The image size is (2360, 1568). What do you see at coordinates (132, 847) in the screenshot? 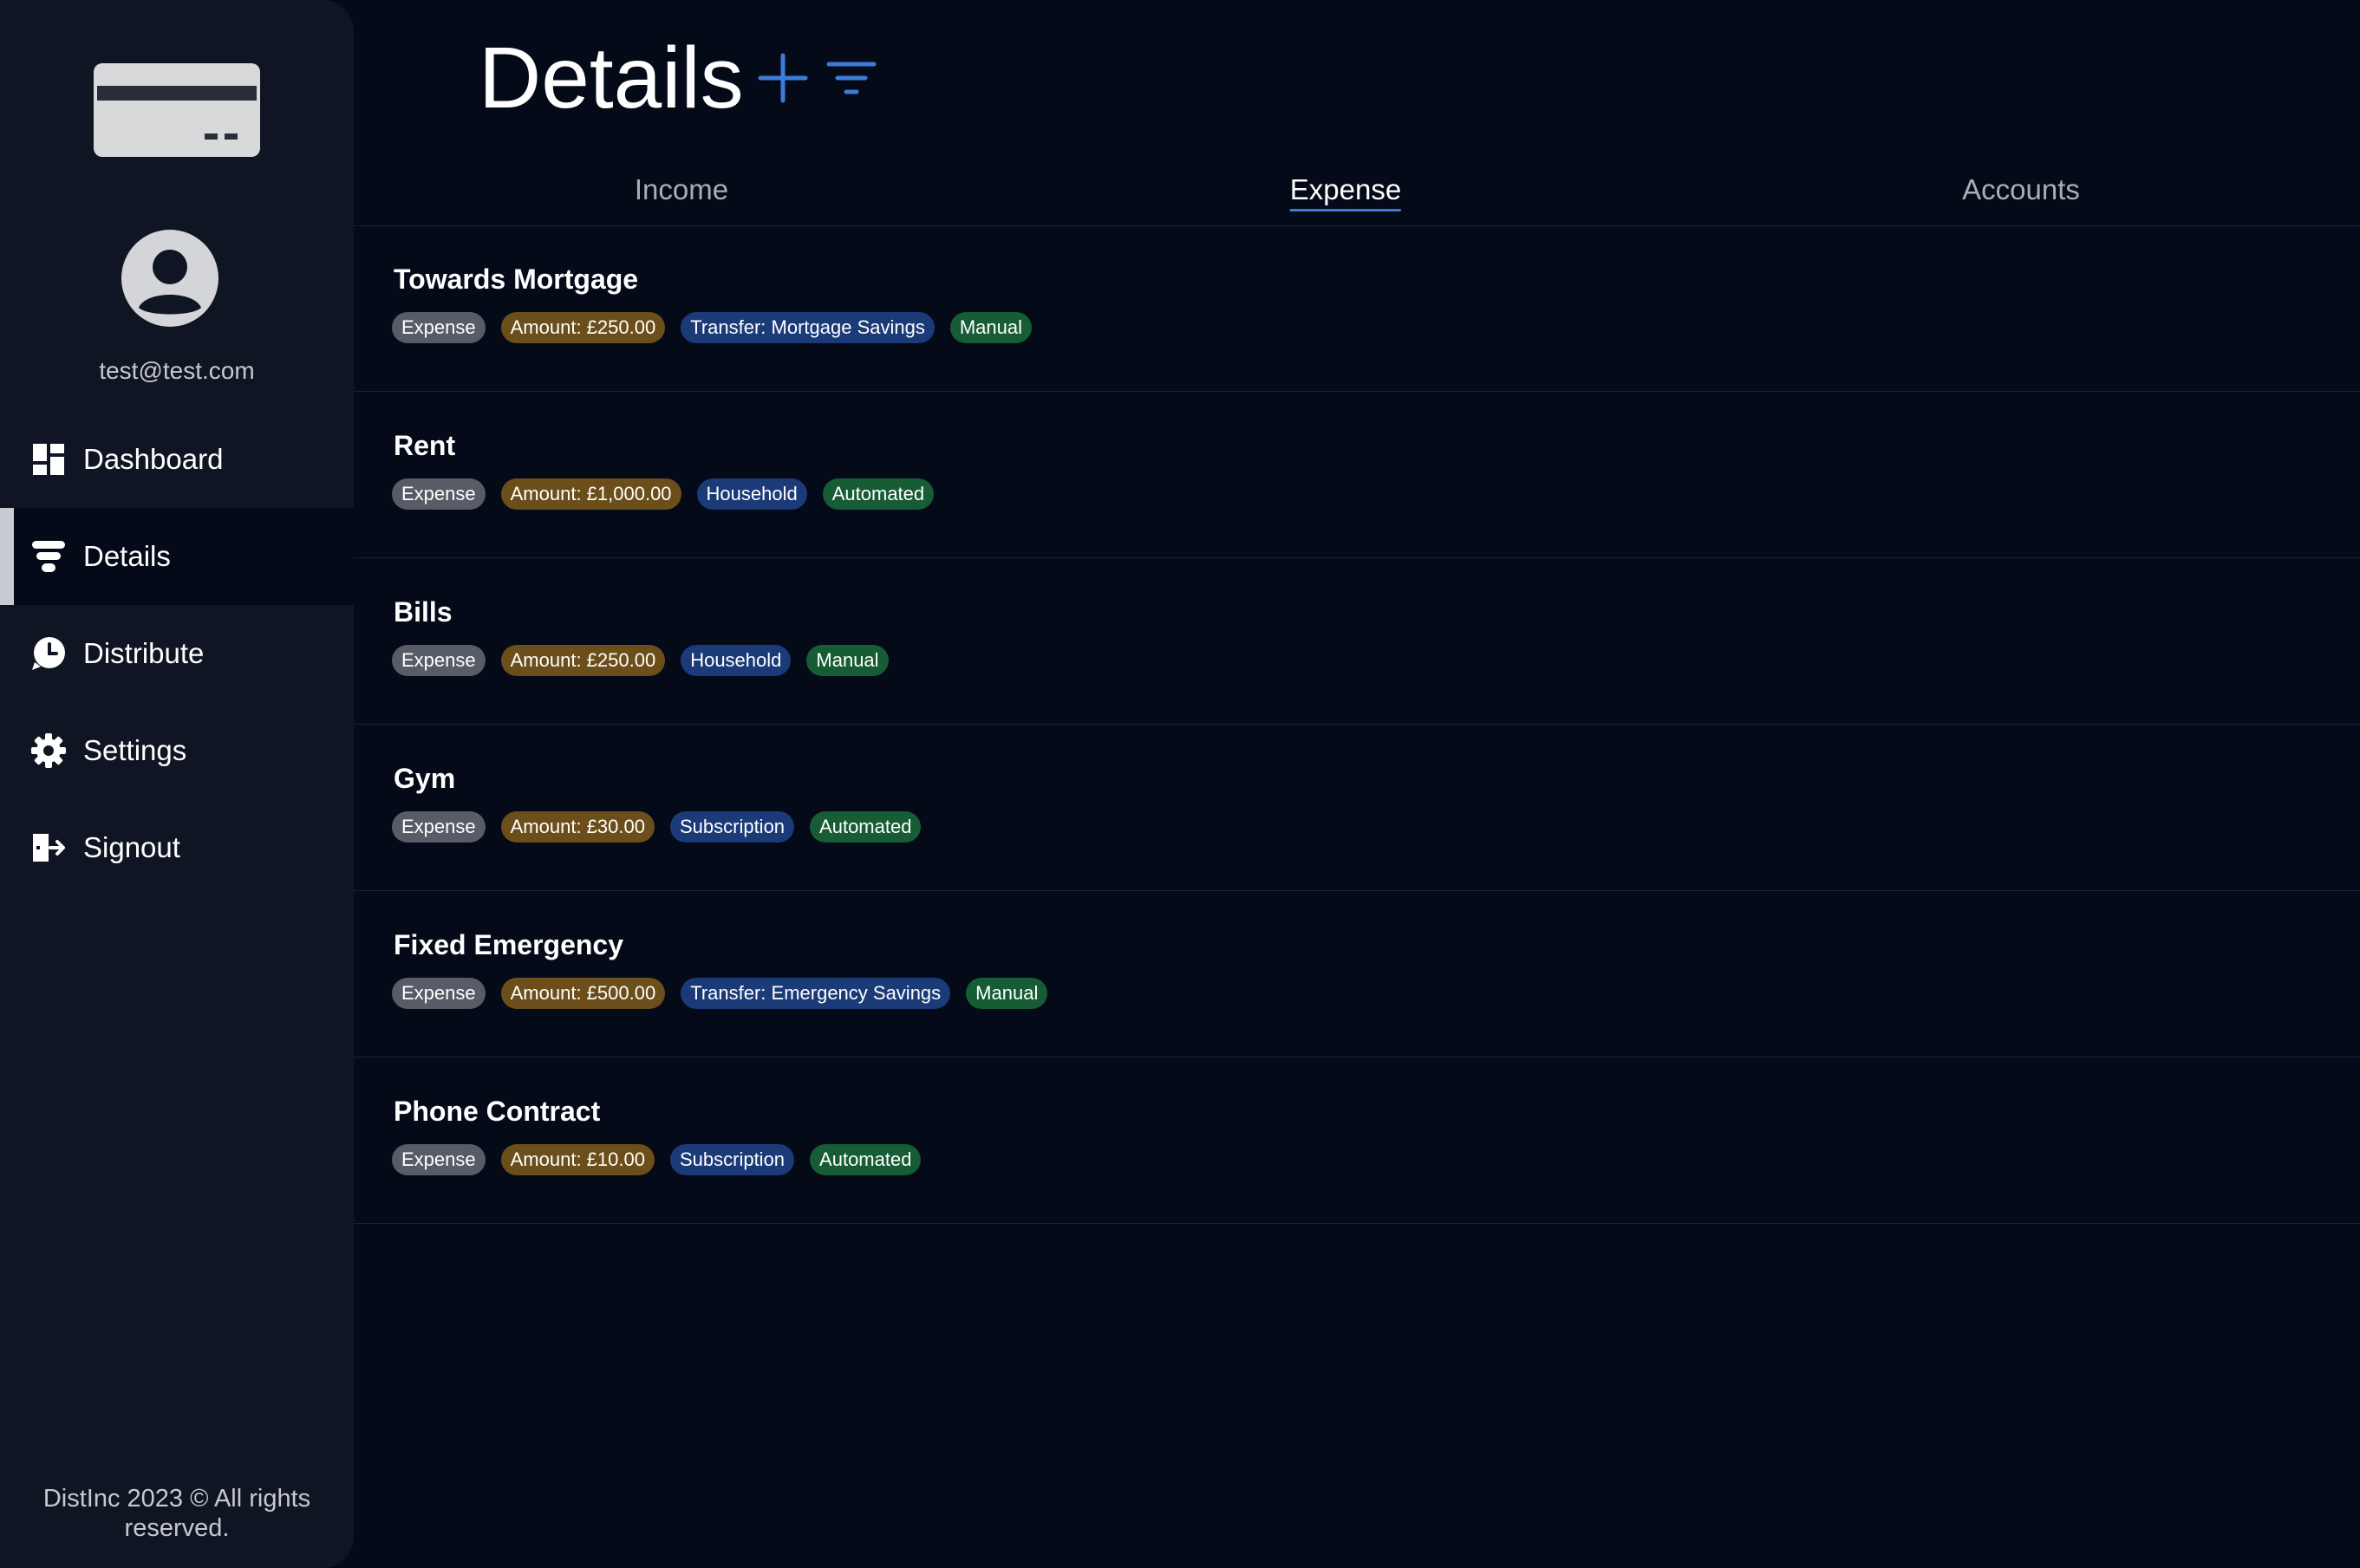
I see `sidebar-item-label: Signout` at bounding box center [132, 847].